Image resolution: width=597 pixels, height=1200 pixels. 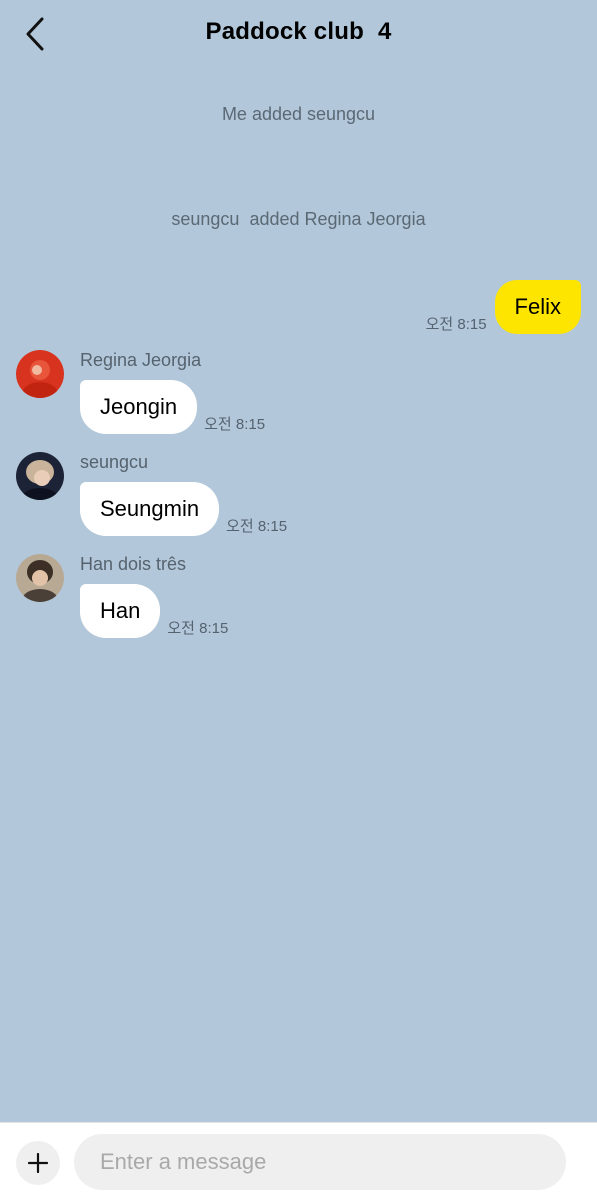 I want to click on sender-name: Regina Jeorgia, so click(x=141, y=360).